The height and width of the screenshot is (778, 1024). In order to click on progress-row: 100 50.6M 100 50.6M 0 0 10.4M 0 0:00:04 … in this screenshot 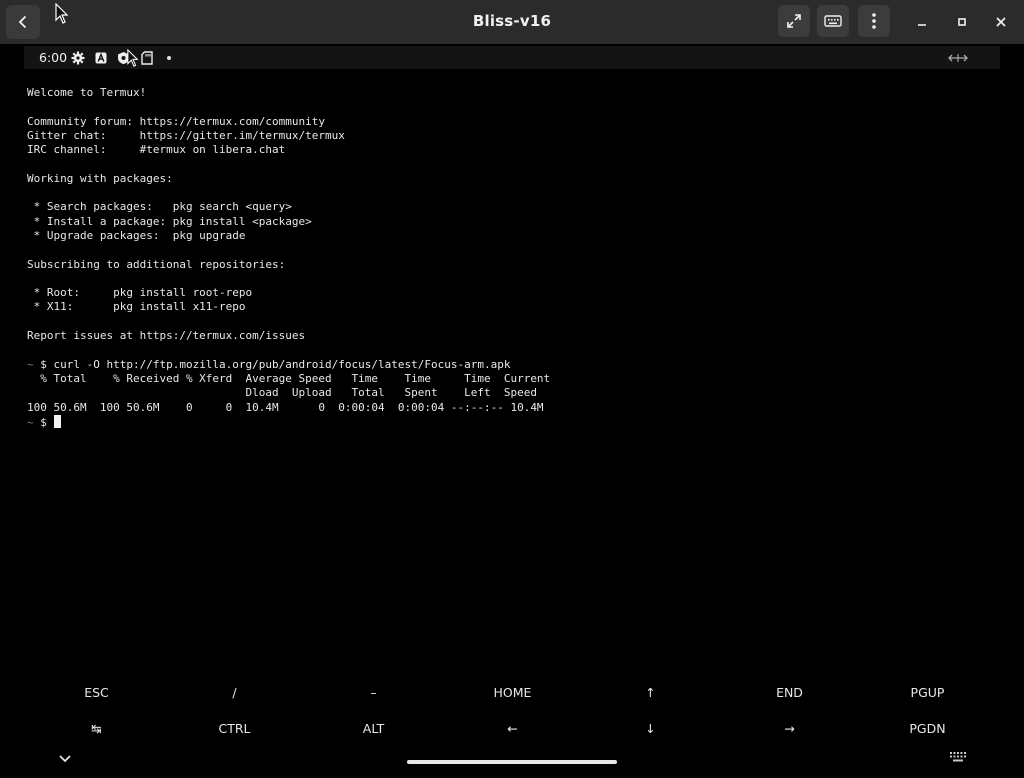, I will do `click(285, 407)`.